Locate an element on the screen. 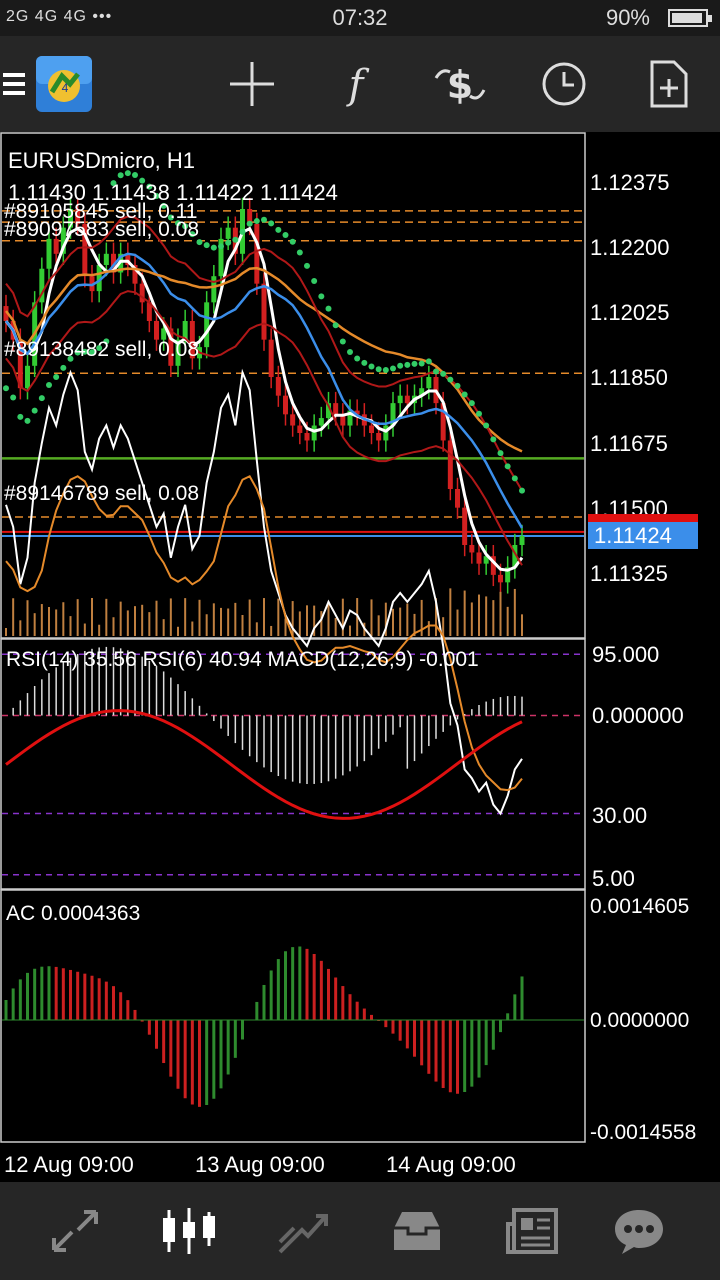 The image size is (720, 1280). top-toolbar: 4 f $ is located at coordinates (360, 84).